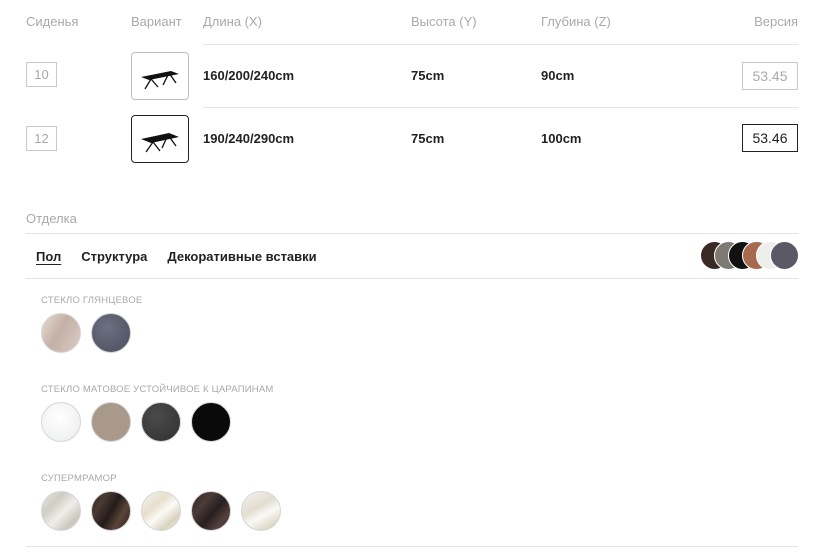  I want to click on header-seats: Сиденья, so click(52, 21).